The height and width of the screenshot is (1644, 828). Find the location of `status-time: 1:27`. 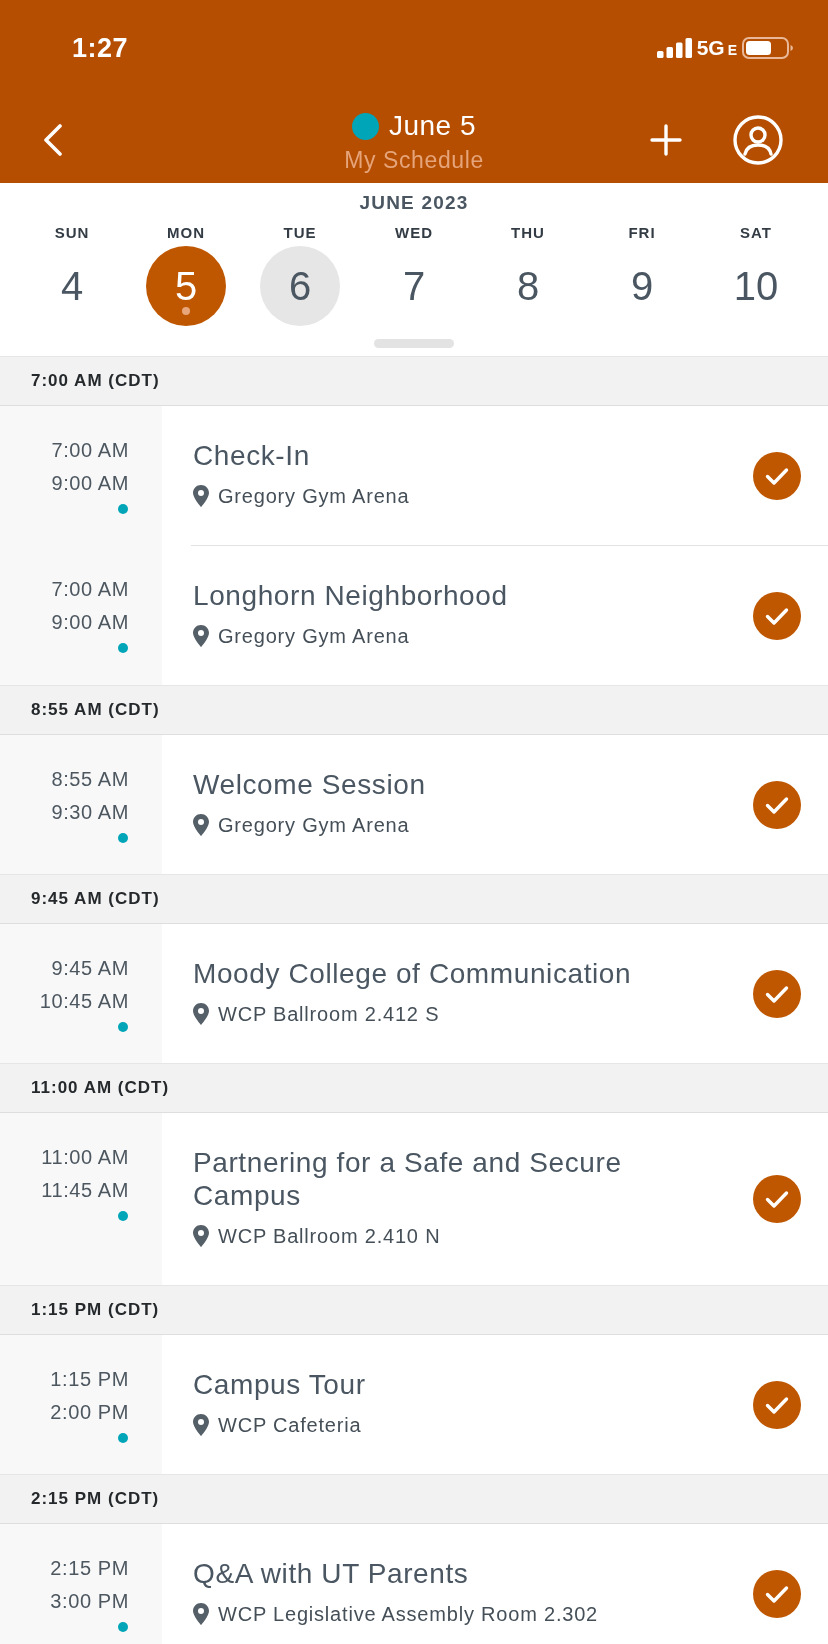

status-time: 1:27 is located at coordinates (100, 48).